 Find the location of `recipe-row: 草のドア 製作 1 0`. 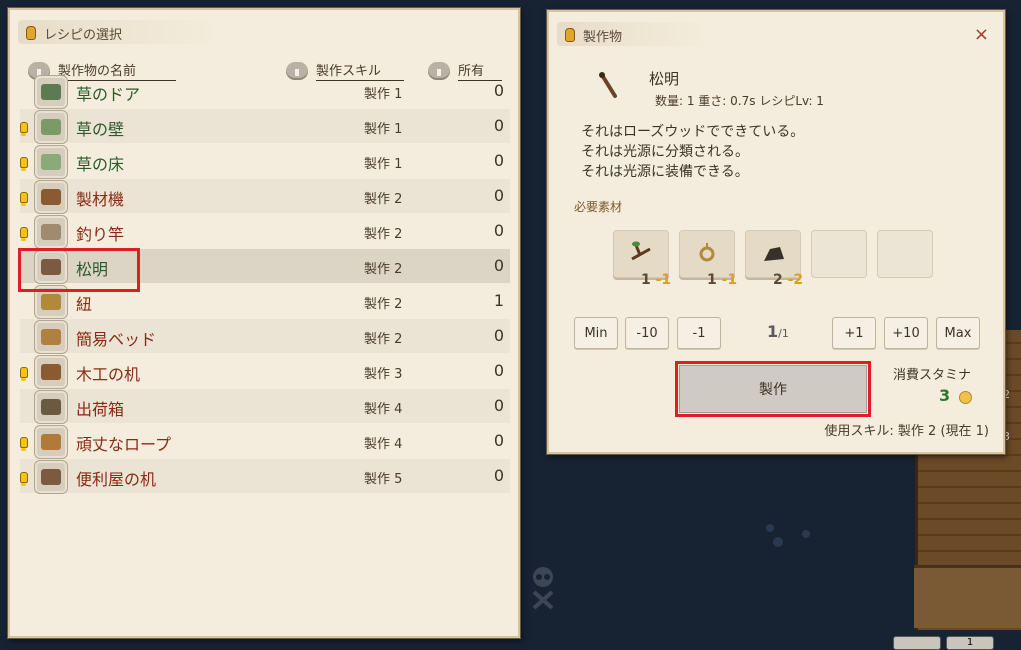

recipe-row: 草のドア 製作 1 0 is located at coordinates (265, 91).